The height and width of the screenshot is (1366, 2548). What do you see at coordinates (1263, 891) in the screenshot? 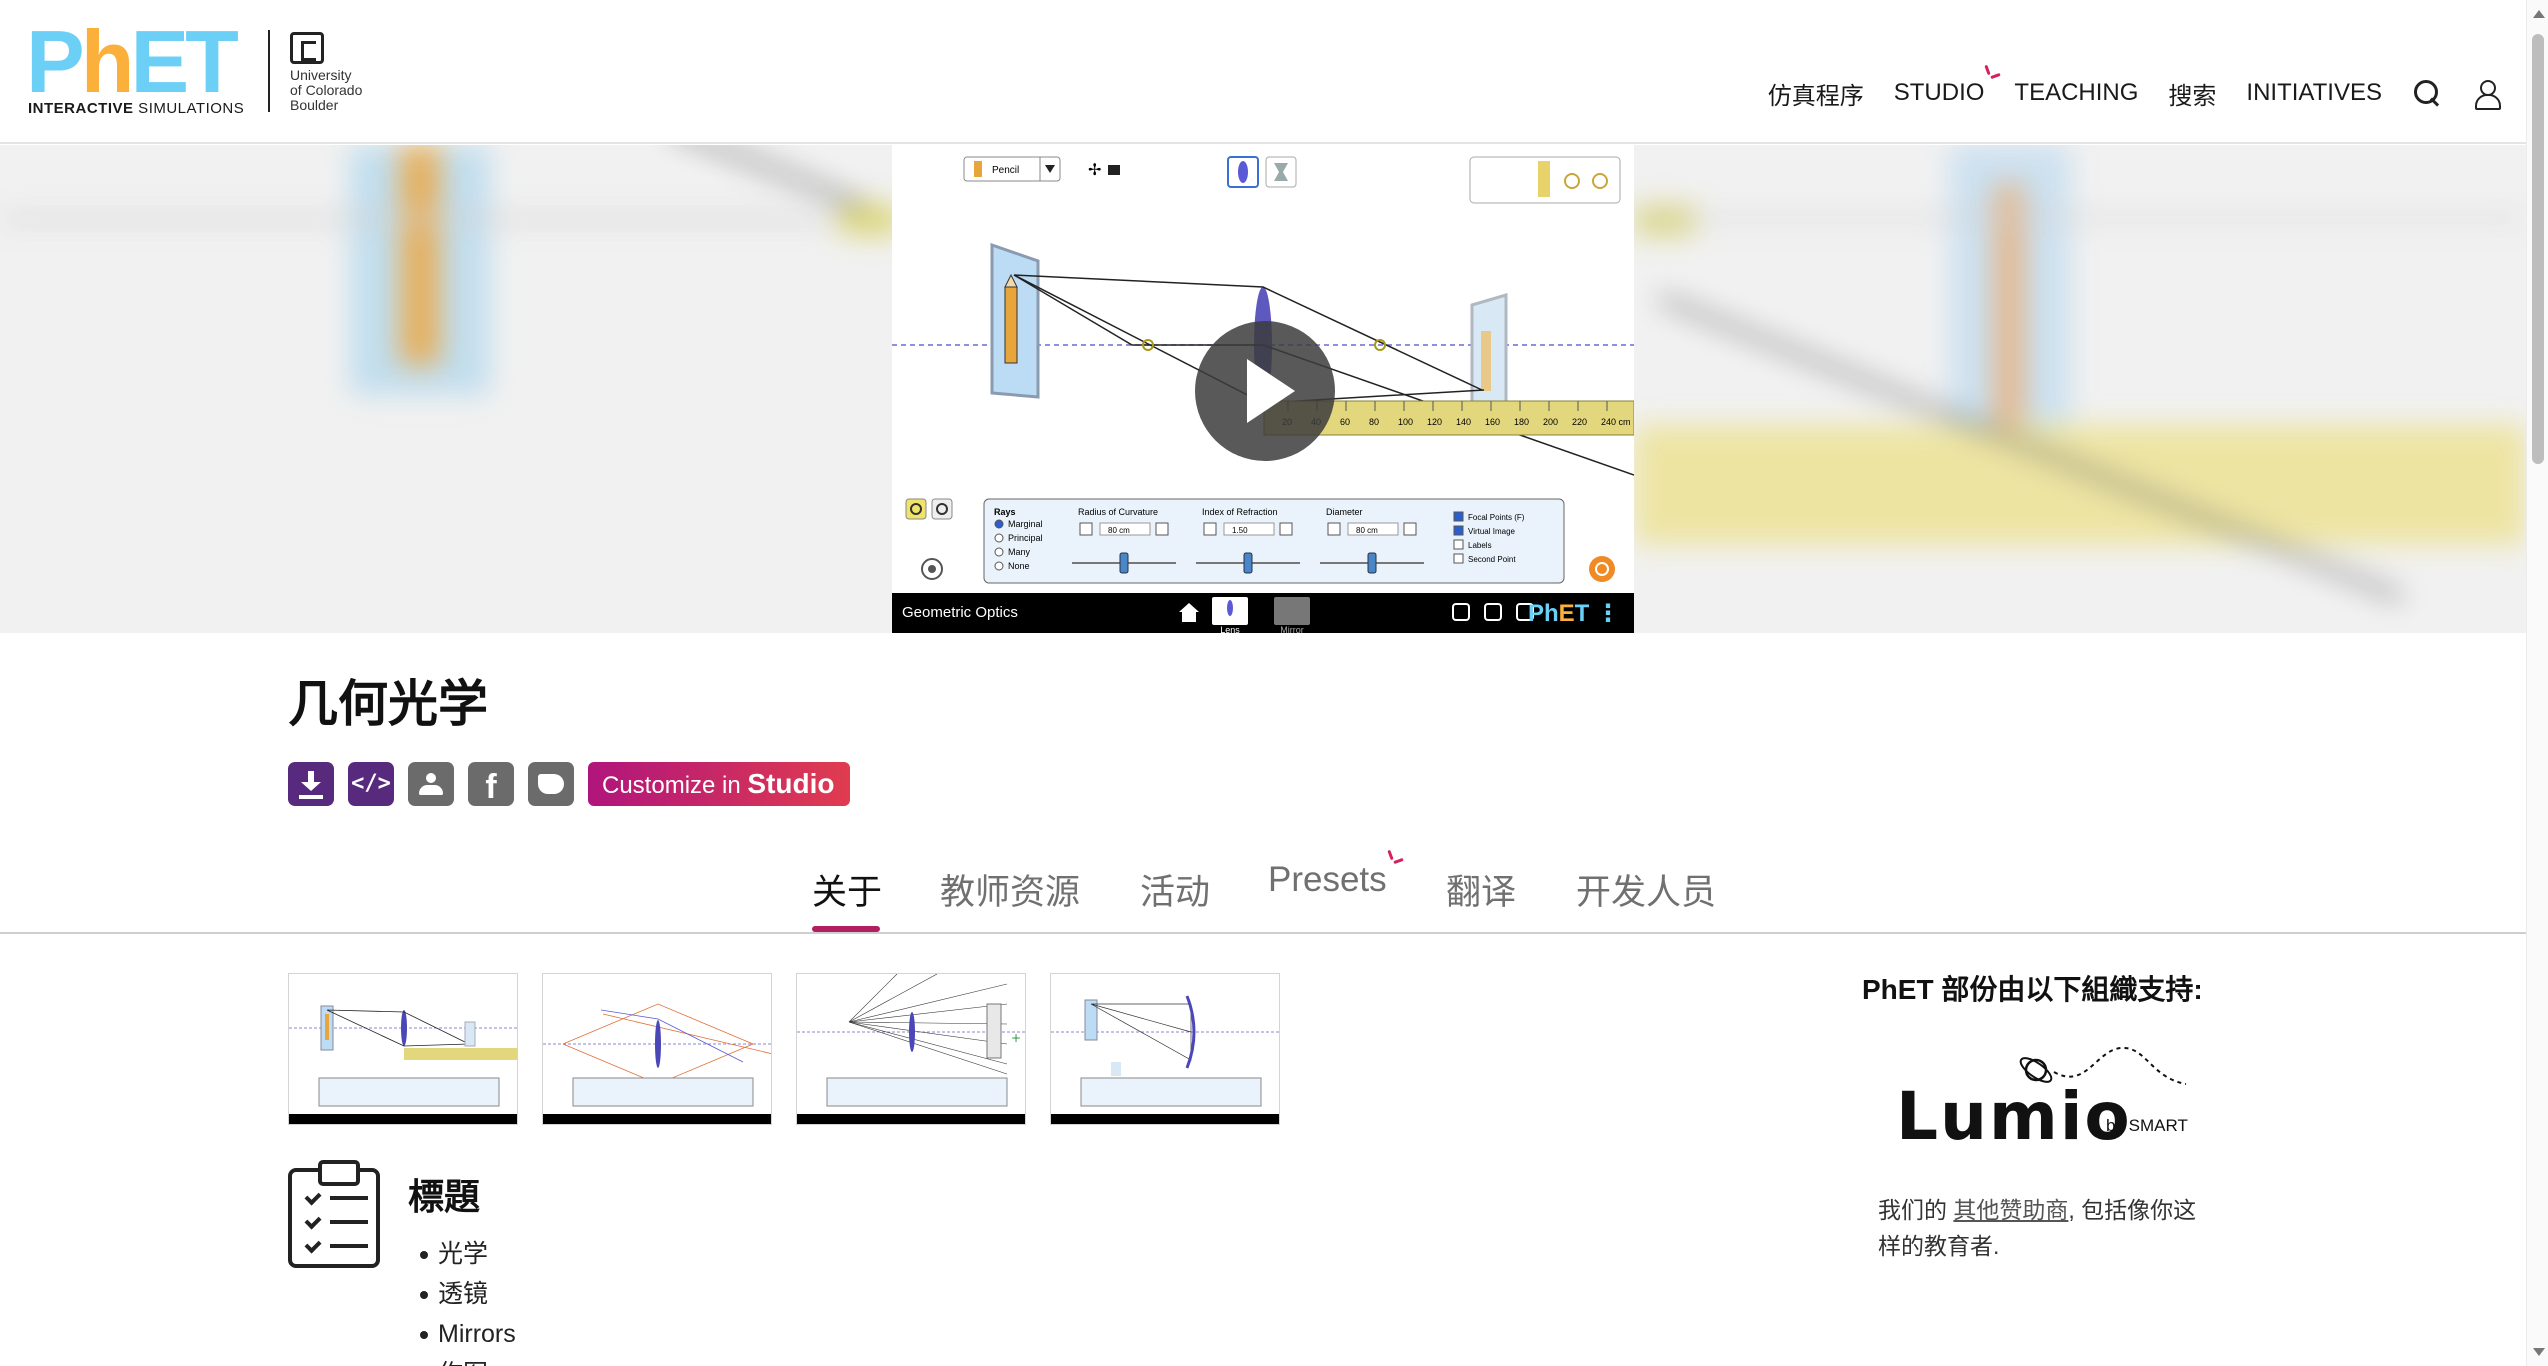
I see `content-tabs: 关于 教师资源 活动 Presets 翻译 开发人员` at bounding box center [1263, 891].